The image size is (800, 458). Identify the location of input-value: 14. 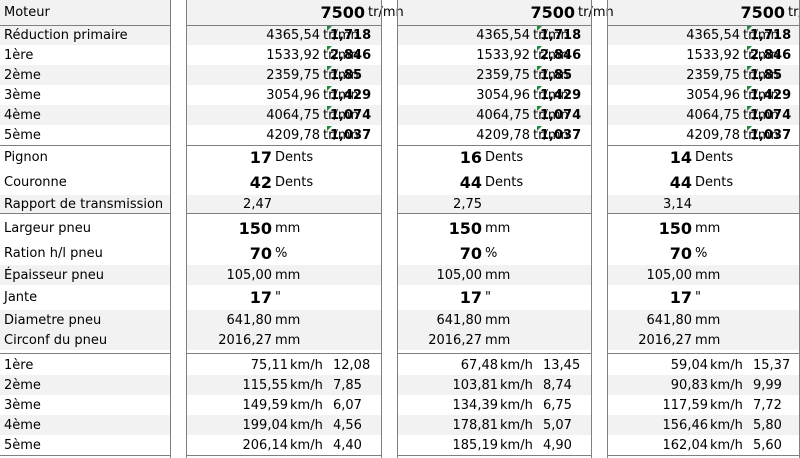
(649, 157).